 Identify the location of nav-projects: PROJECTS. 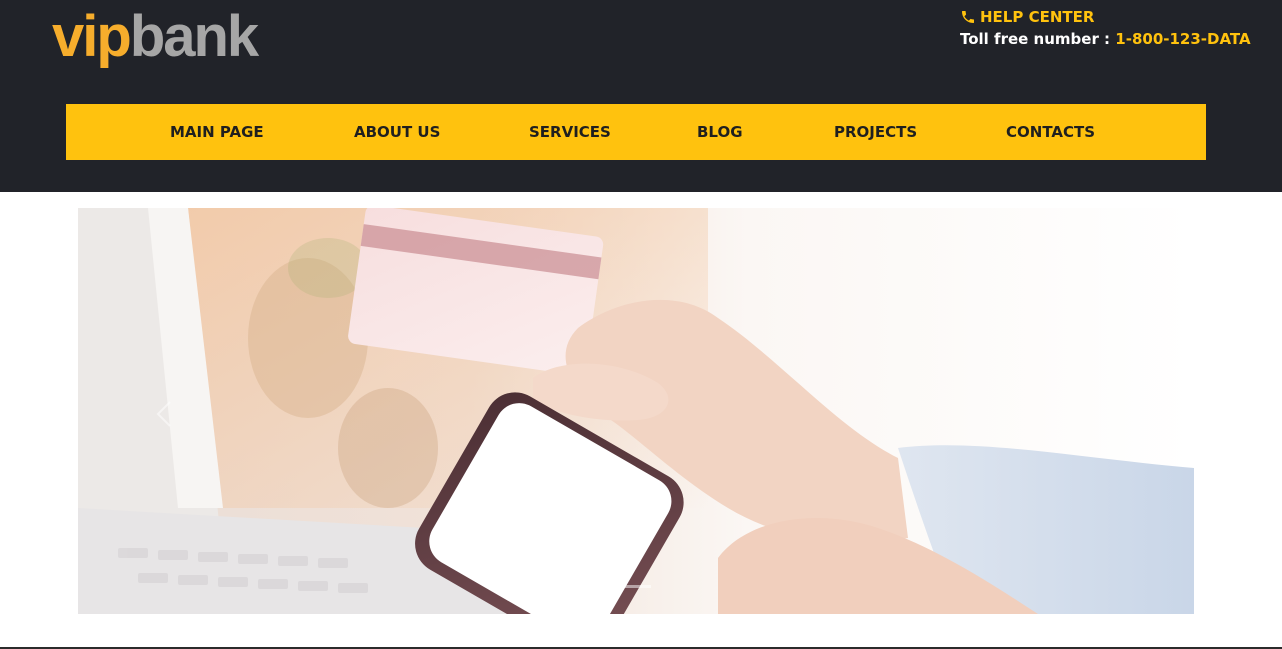
(875, 132).